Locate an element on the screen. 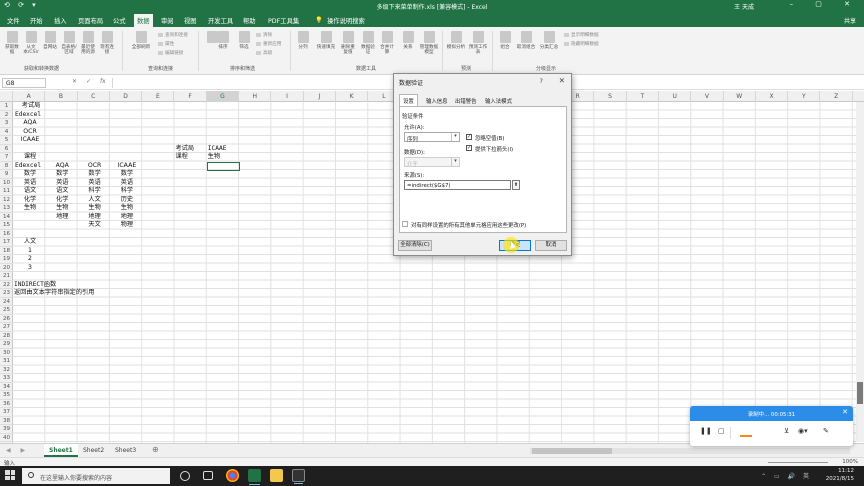 The height and width of the screenshot is (486, 864). refresh-all-button: 全部刷新 is located at coordinates (141, 40).